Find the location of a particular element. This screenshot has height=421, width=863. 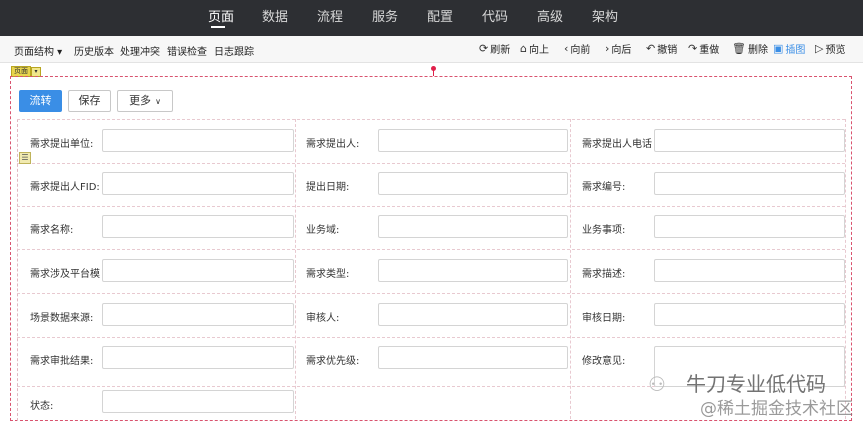

up-label: 向上 is located at coordinates (538, 50).